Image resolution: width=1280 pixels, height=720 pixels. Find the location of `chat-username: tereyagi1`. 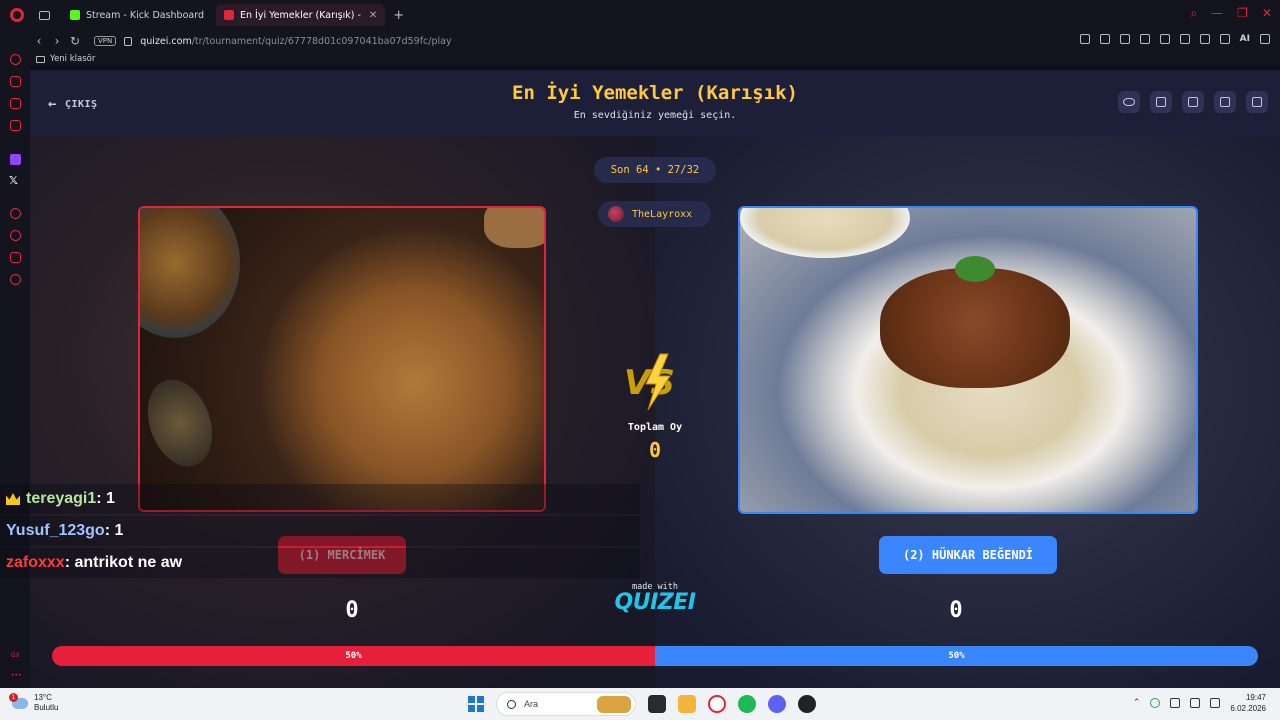

chat-username: tereyagi1 is located at coordinates (61, 498).